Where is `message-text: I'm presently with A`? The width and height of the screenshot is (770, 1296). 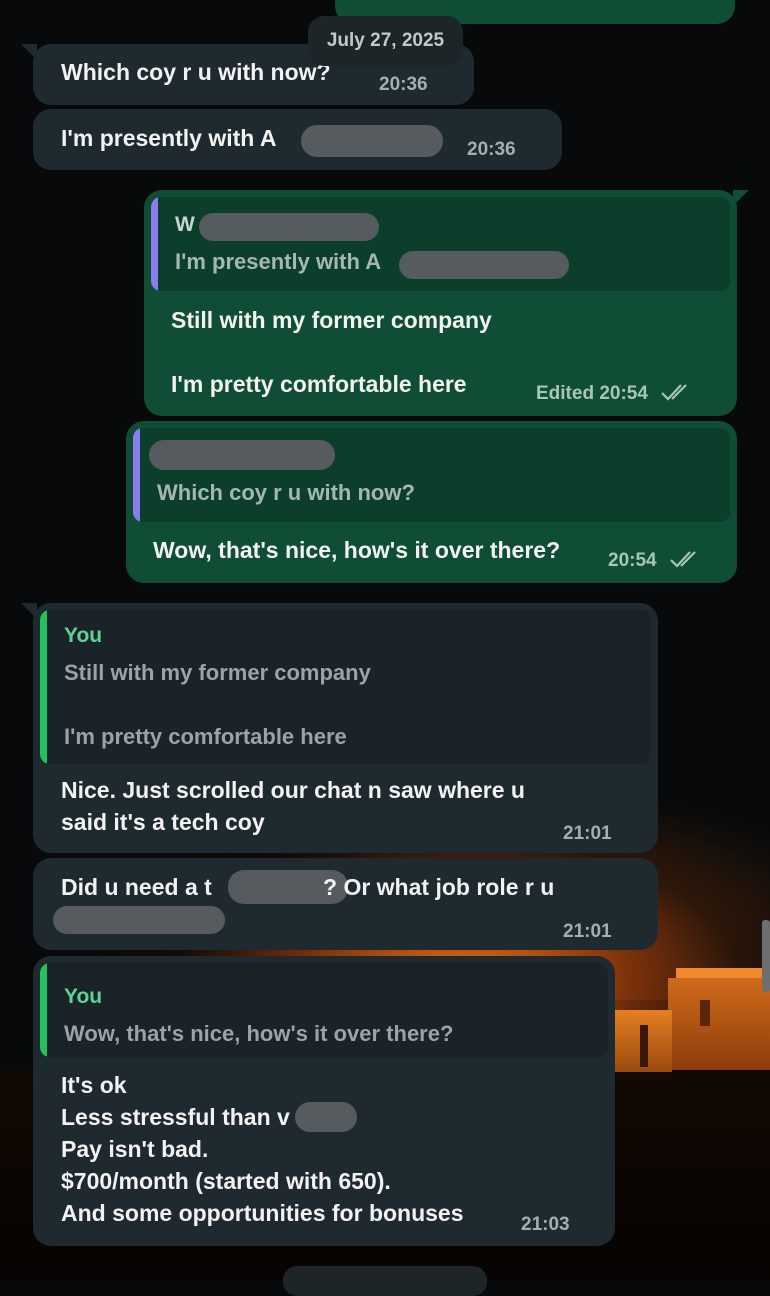
message-text: I'm presently with A is located at coordinates (169, 138).